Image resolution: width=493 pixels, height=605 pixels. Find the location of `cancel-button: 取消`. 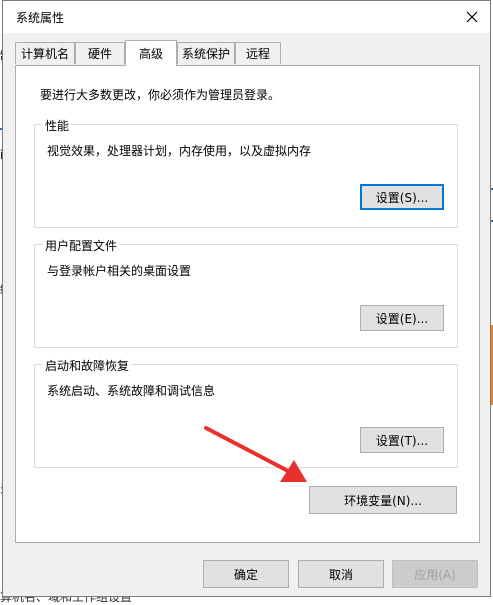

cancel-button: 取消 is located at coordinates (341, 574).